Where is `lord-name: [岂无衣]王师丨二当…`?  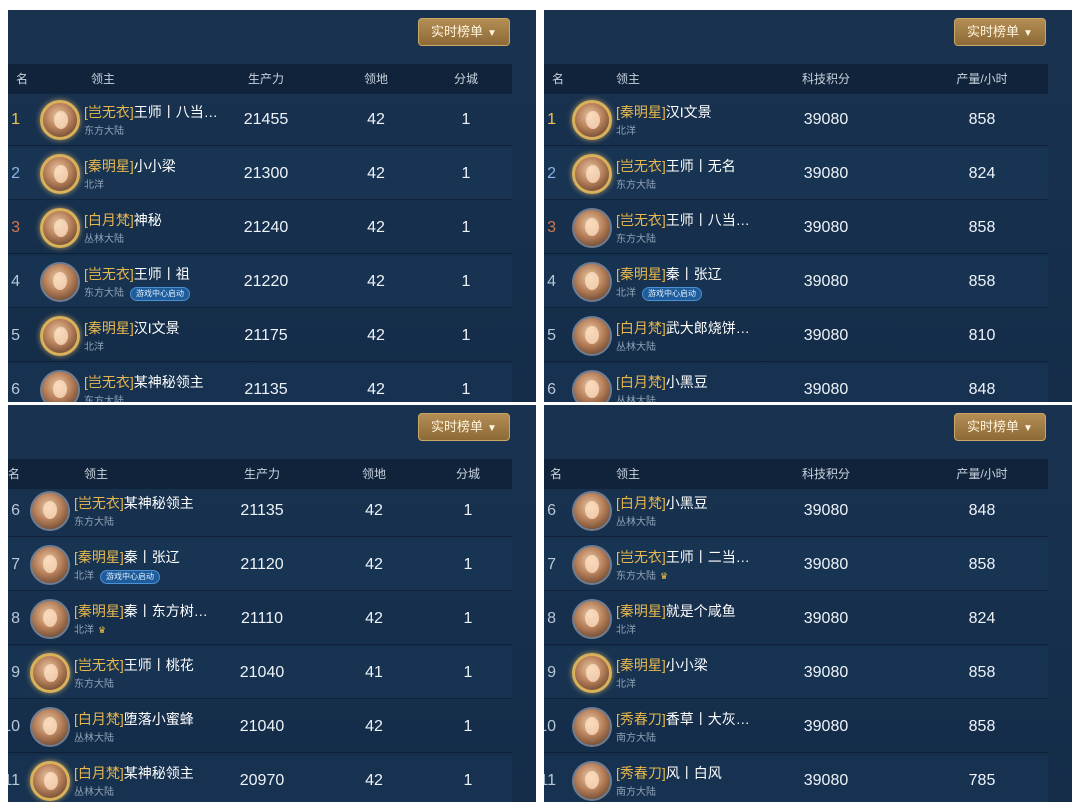
lord-name: [岂无衣]王师丨二当… is located at coordinates (683, 557).